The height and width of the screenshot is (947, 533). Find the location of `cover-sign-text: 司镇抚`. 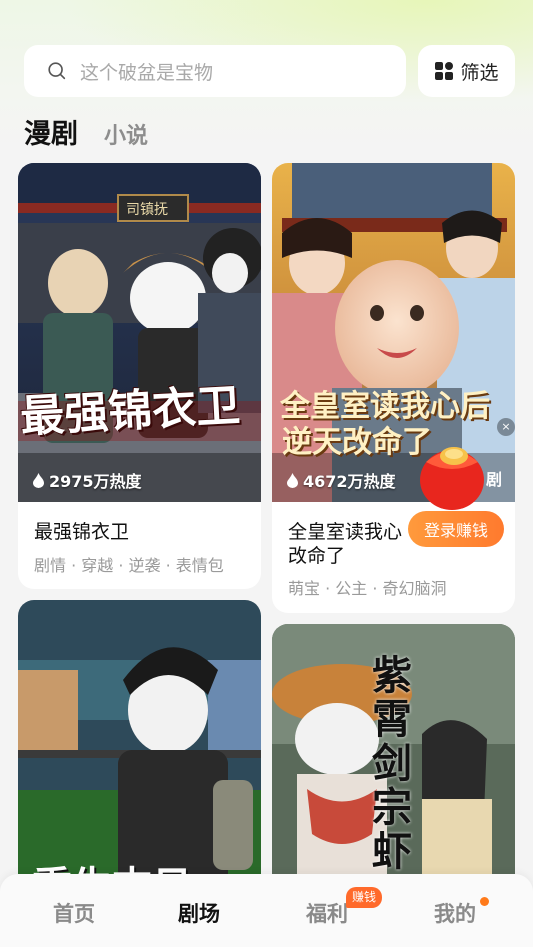

cover-sign-text: 司镇抚 is located at coordinates (147, 210).